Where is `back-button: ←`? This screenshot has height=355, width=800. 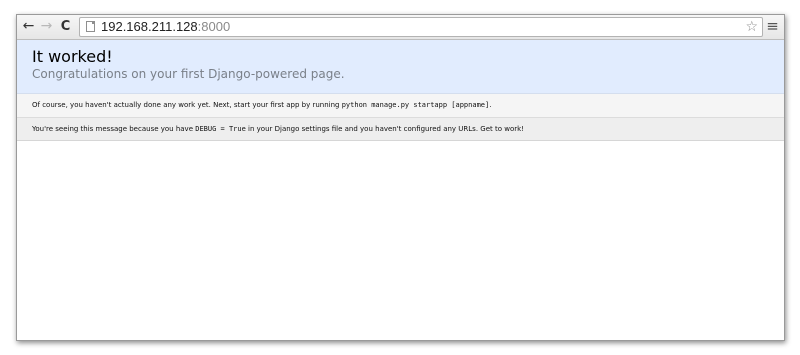 back-button: ← is located at coordinates (28, 26).